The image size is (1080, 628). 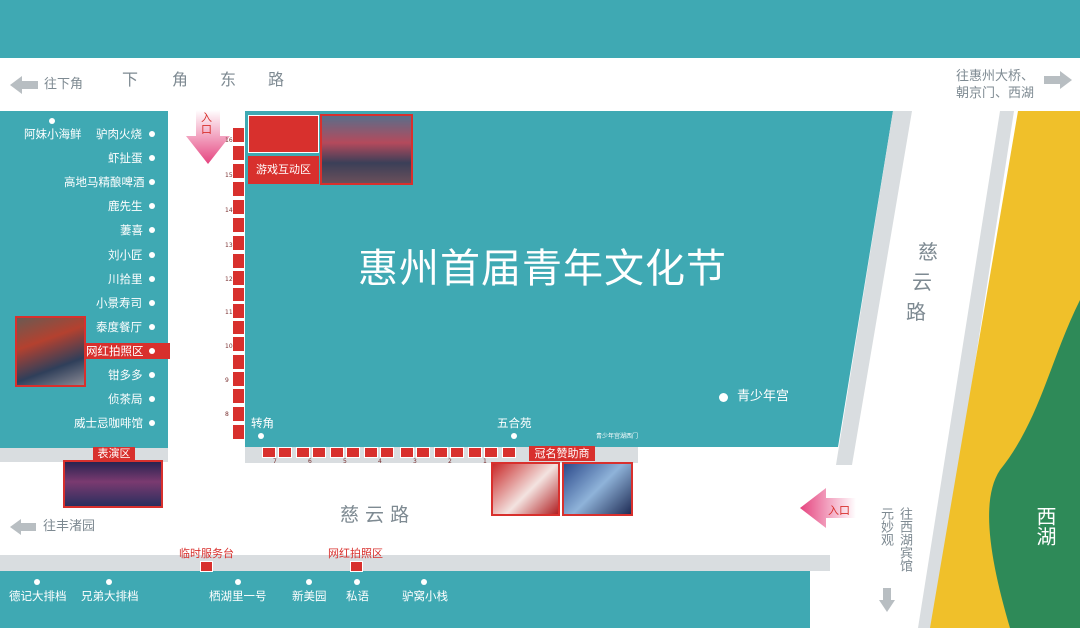 What do you see at coordinates (525, 489) in the screenshot?
I see `sponsor-photo-coca-cola` at bounding box center [525, 489].